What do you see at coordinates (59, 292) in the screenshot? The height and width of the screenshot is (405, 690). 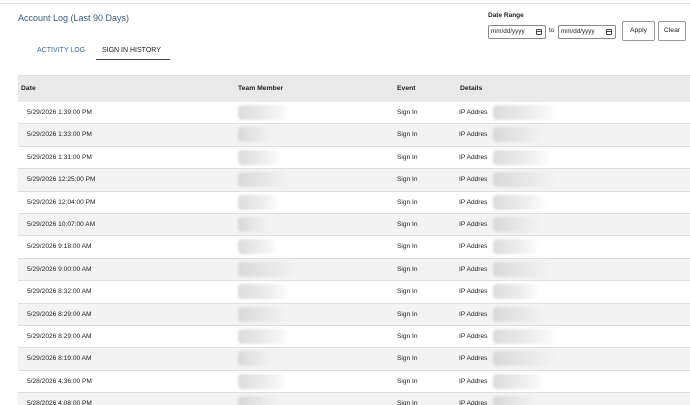 I see `cell-date: 5/29/2026 8:32:00 AM` at bounding box center [59, 292].